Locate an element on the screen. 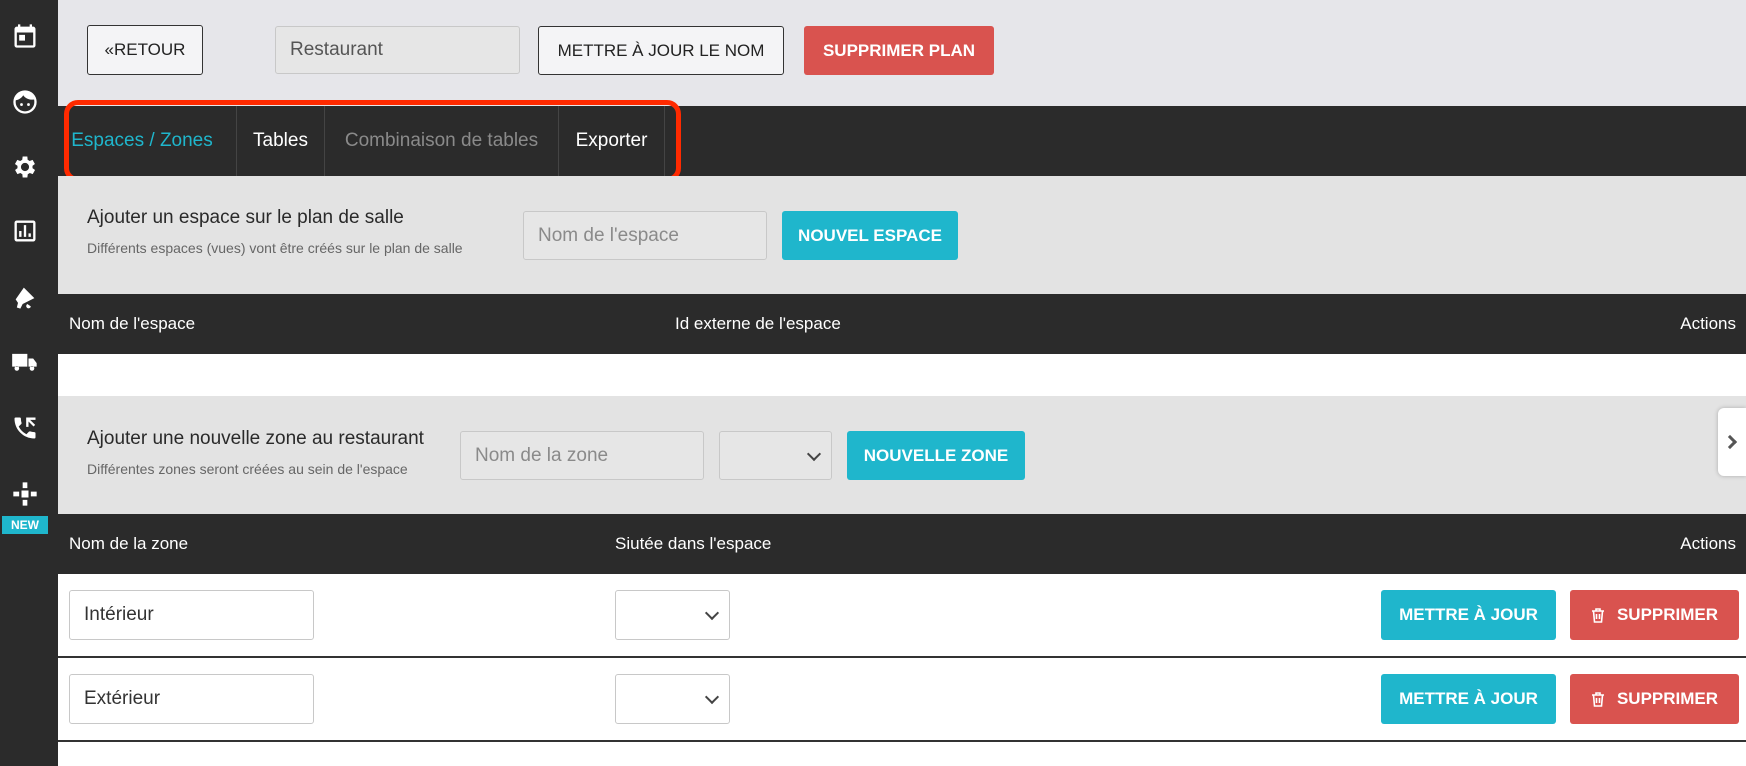 This screenshot has height=766, width=1746. update-name-button: METTRE À JOUR LE NOM is located at coordinates (661, 50).